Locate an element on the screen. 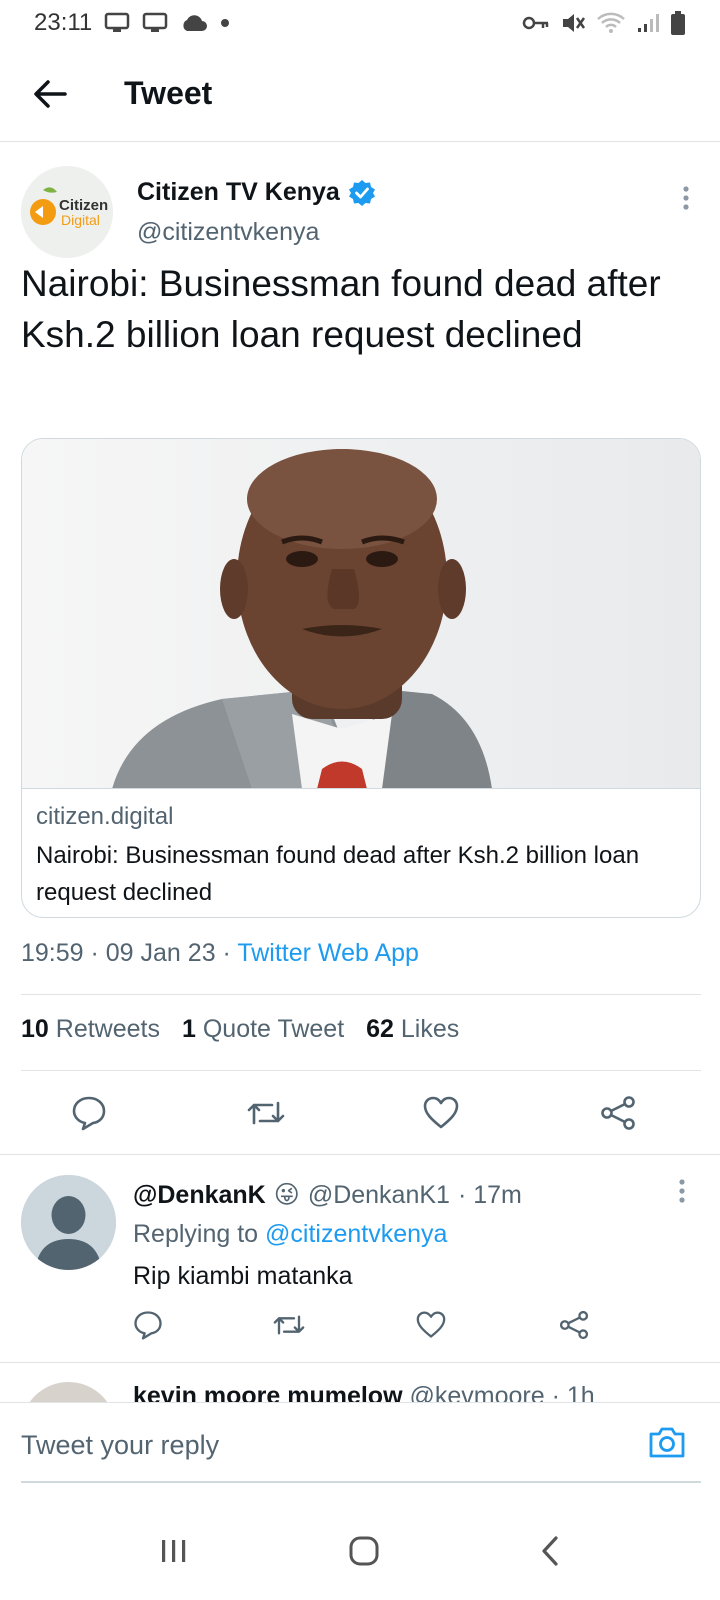  share-button is located at coordinates (618, 1113).